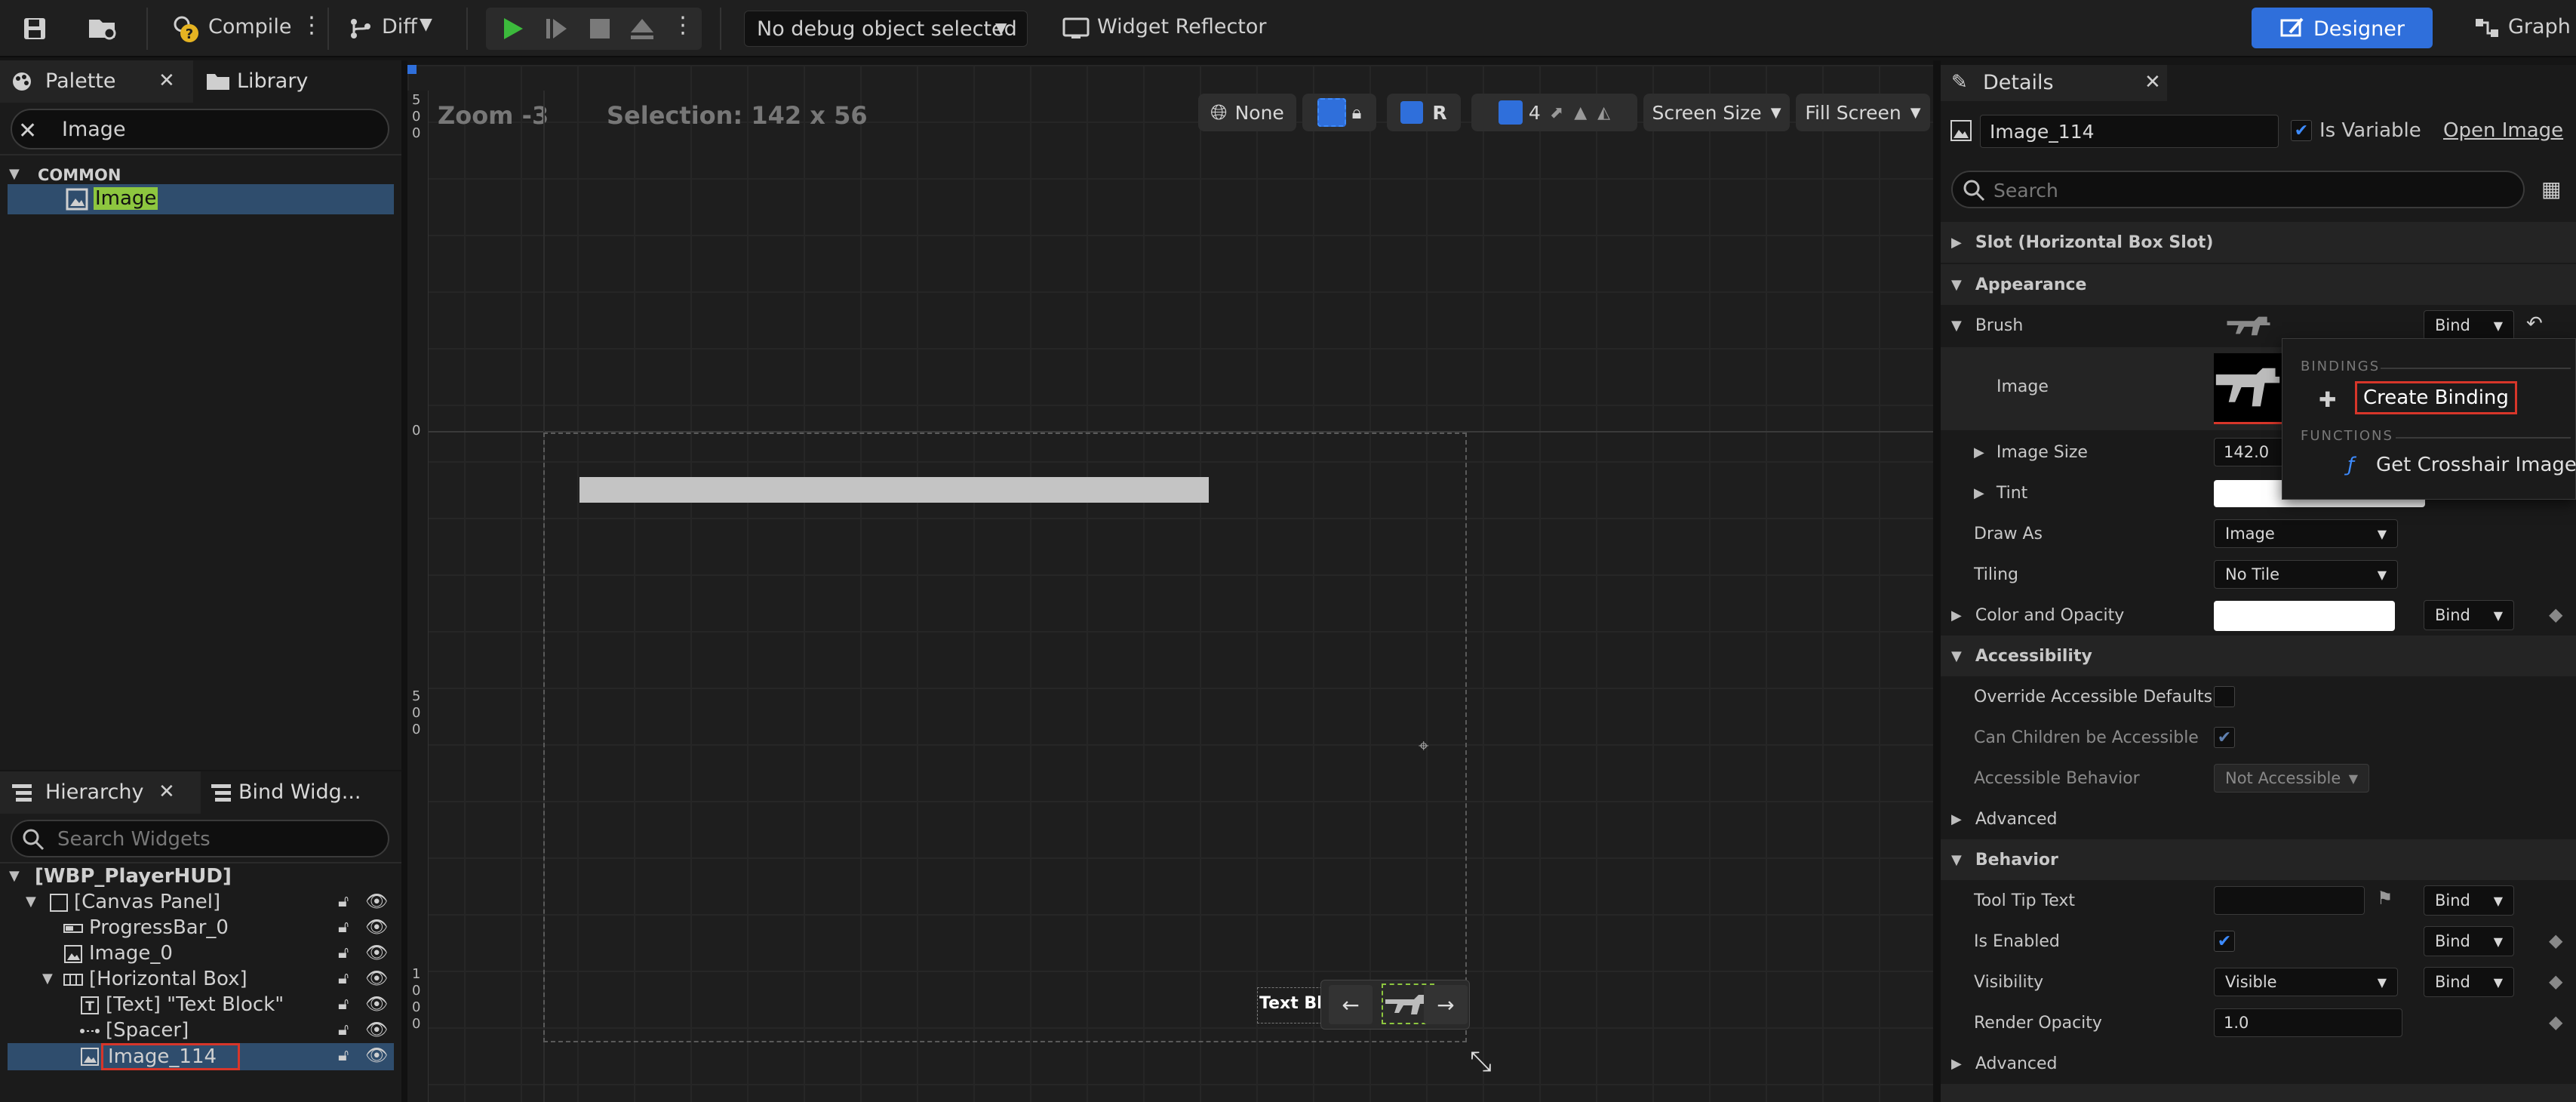 This screenshot has width=2576, height=1102. Describe the element at coordinates (1412, 112) in the screenshot. I see `layout-icon` at that location.